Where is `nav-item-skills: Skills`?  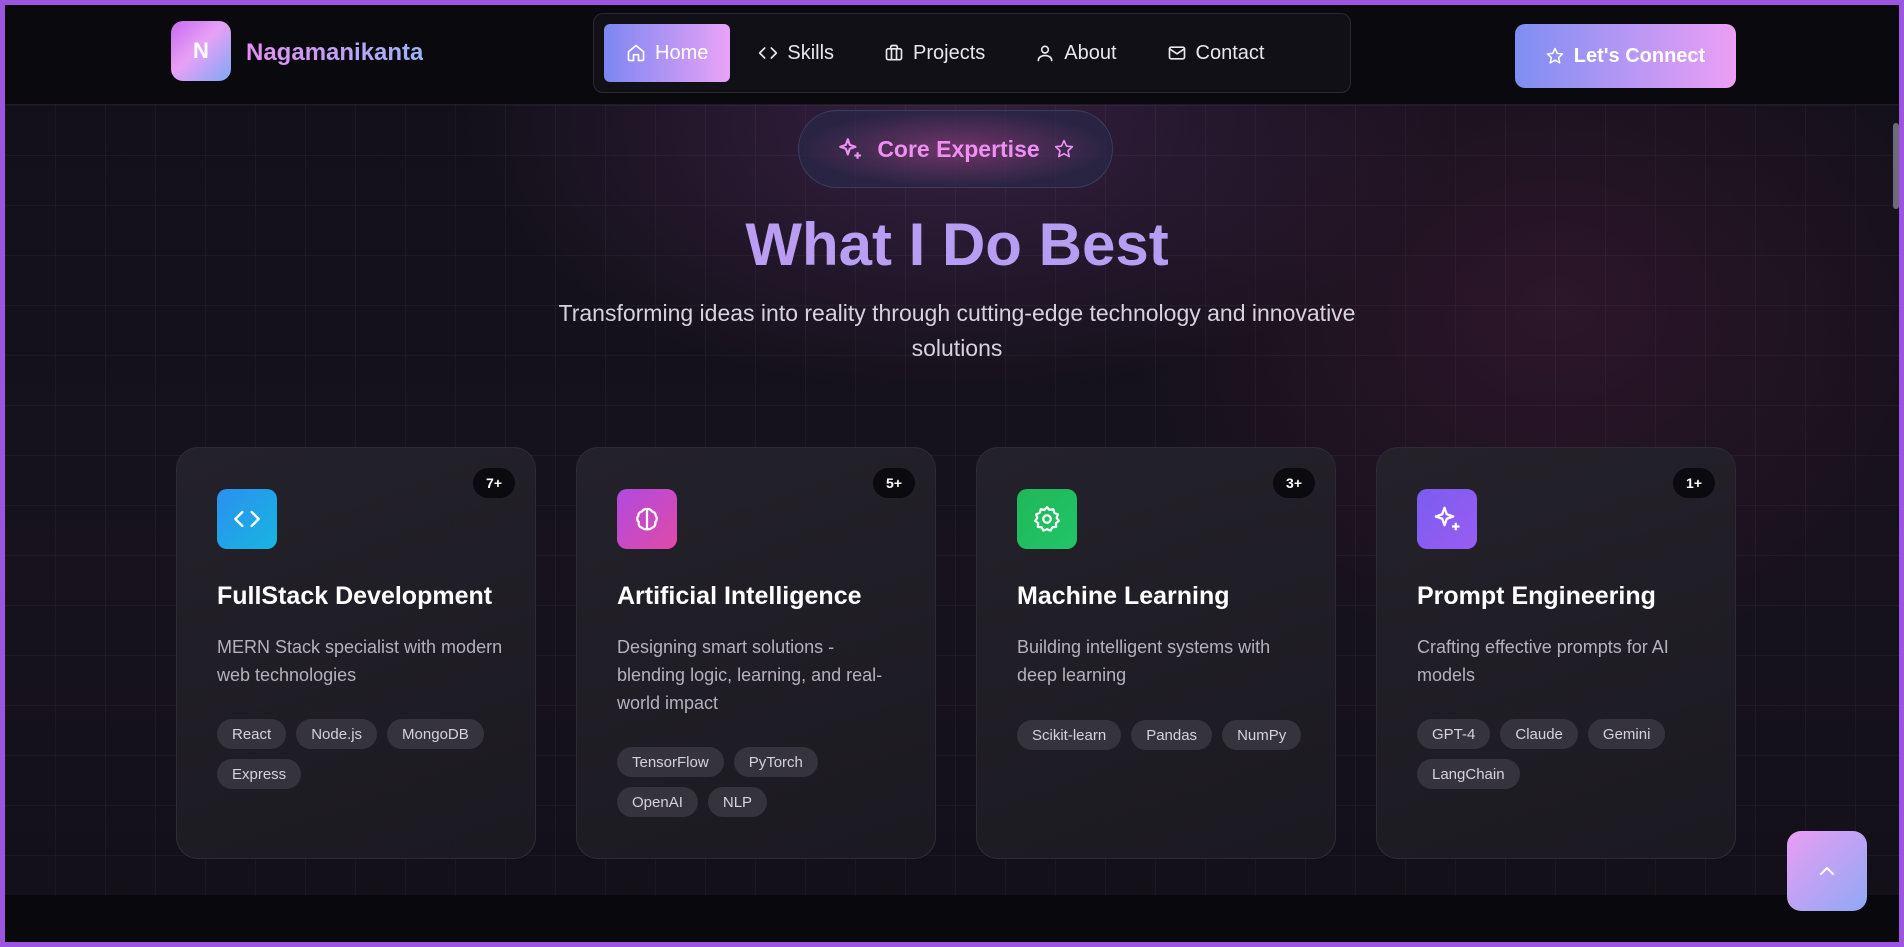 nav-item-skills: Skills is located at coordinates (796, 53).